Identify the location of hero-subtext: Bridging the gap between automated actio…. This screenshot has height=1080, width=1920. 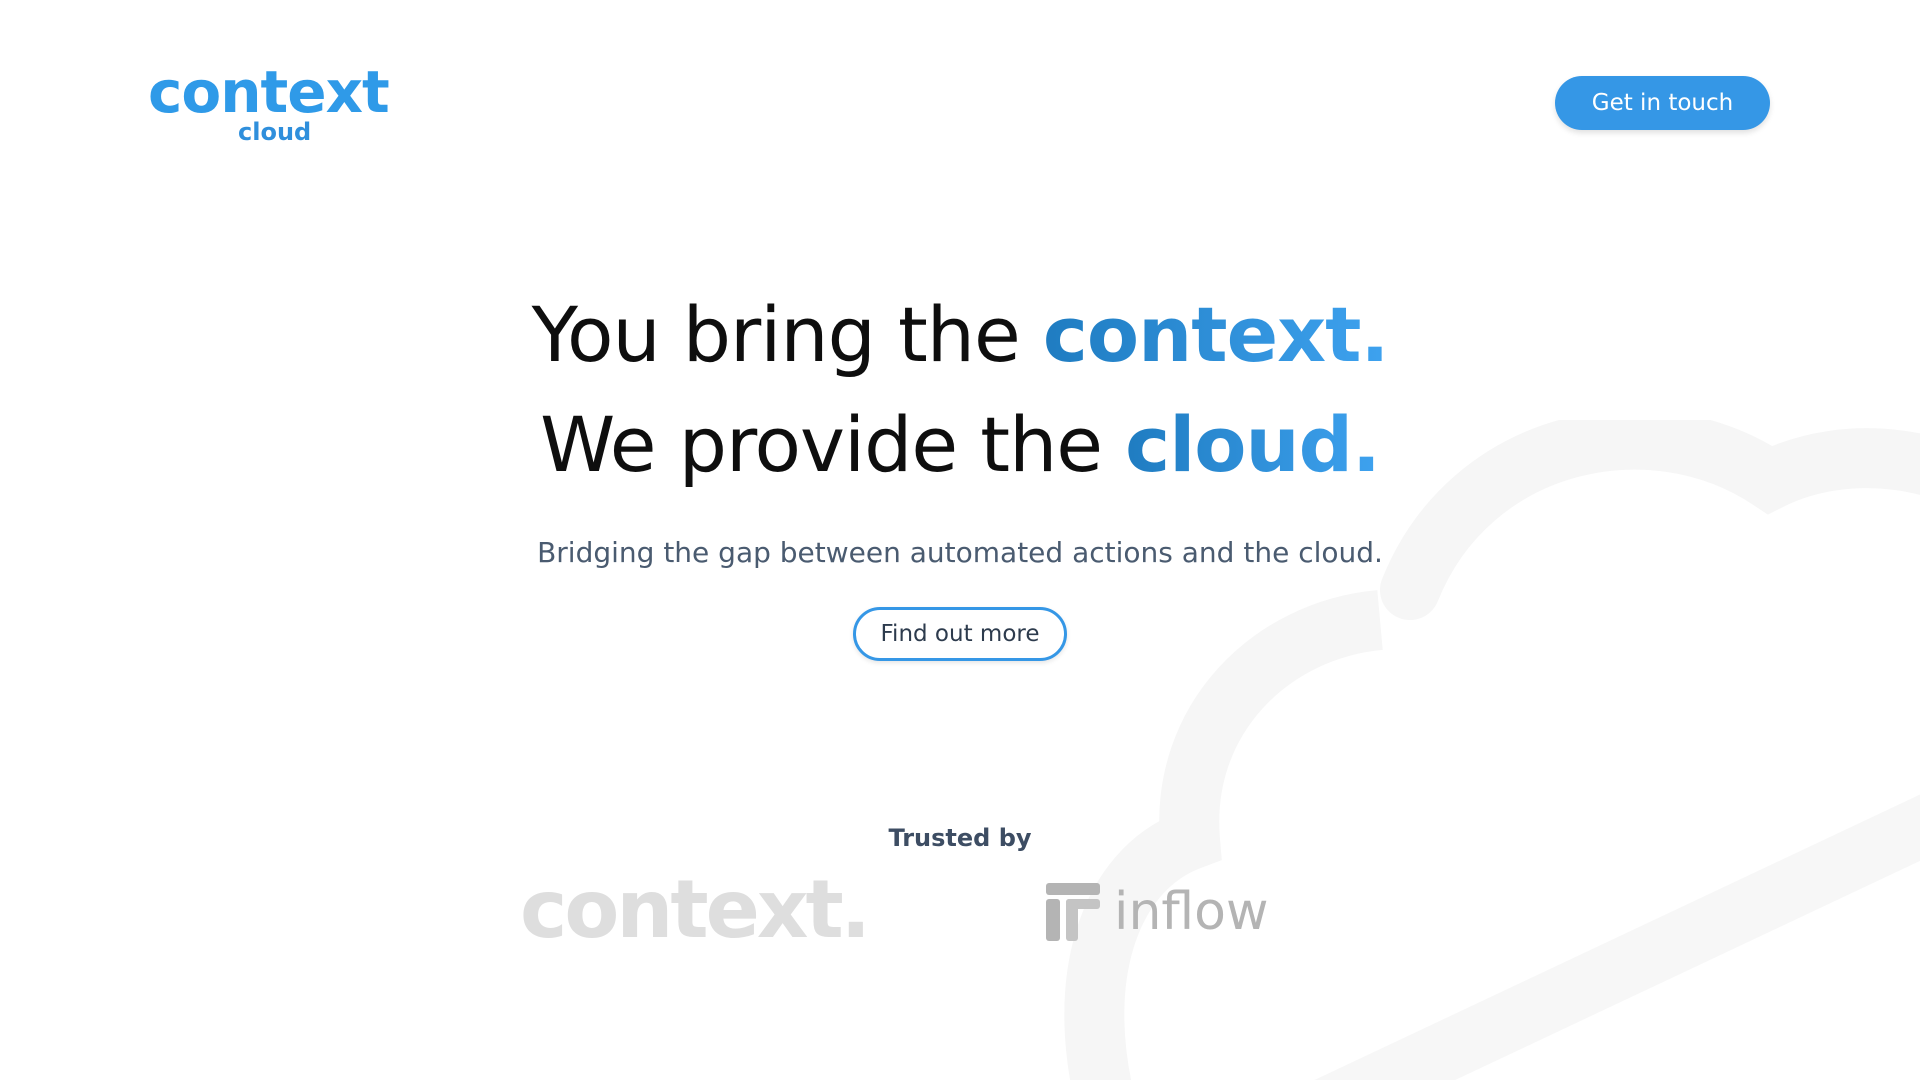
(960, 552).